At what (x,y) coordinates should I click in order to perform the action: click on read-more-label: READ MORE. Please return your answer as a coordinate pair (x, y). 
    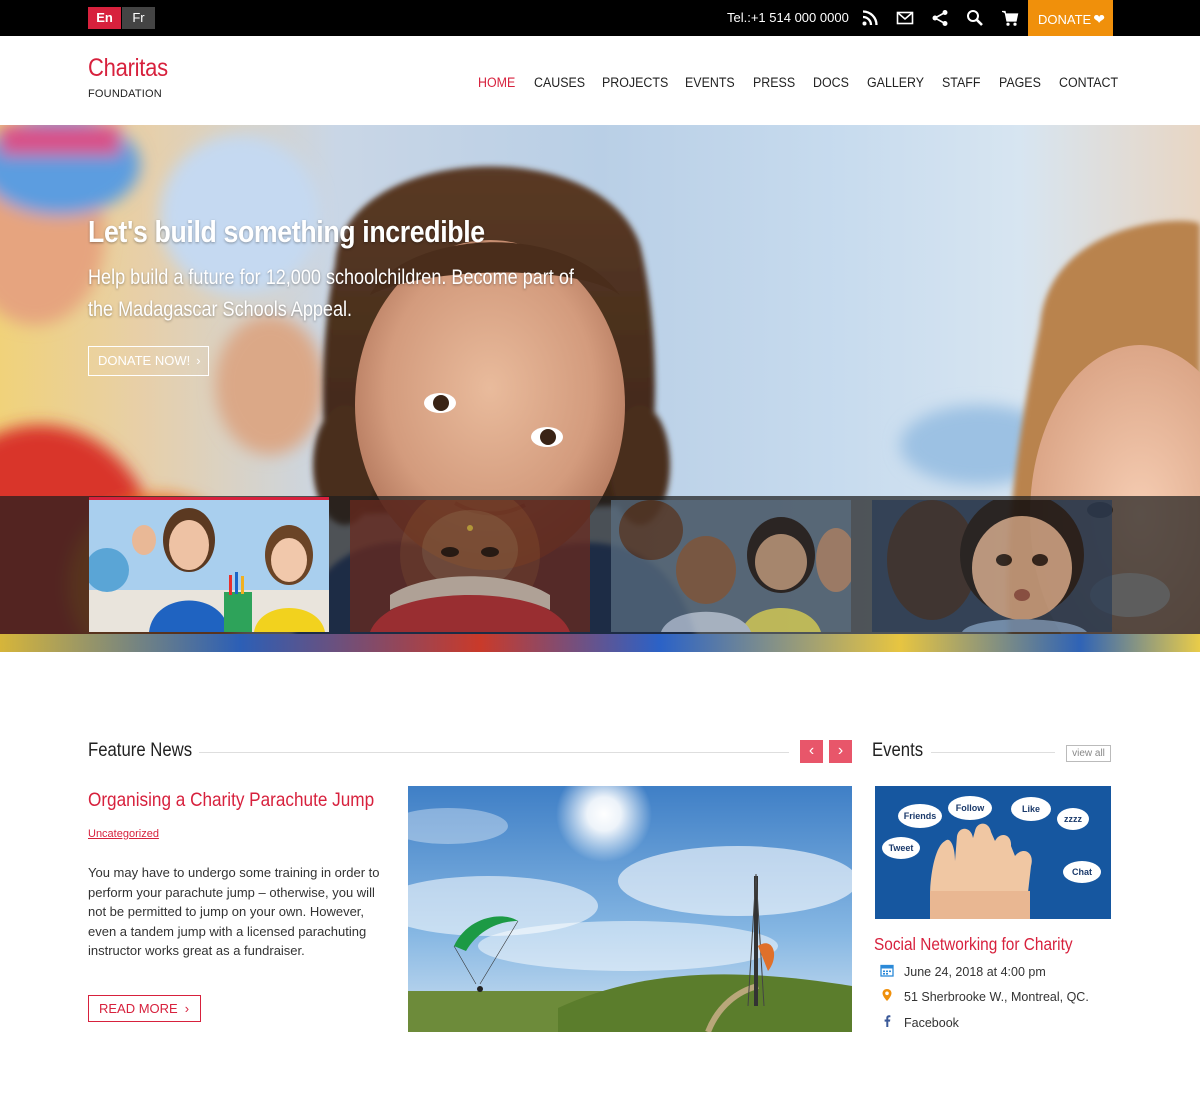
    Looking at the image, I should click on (138, 1008).